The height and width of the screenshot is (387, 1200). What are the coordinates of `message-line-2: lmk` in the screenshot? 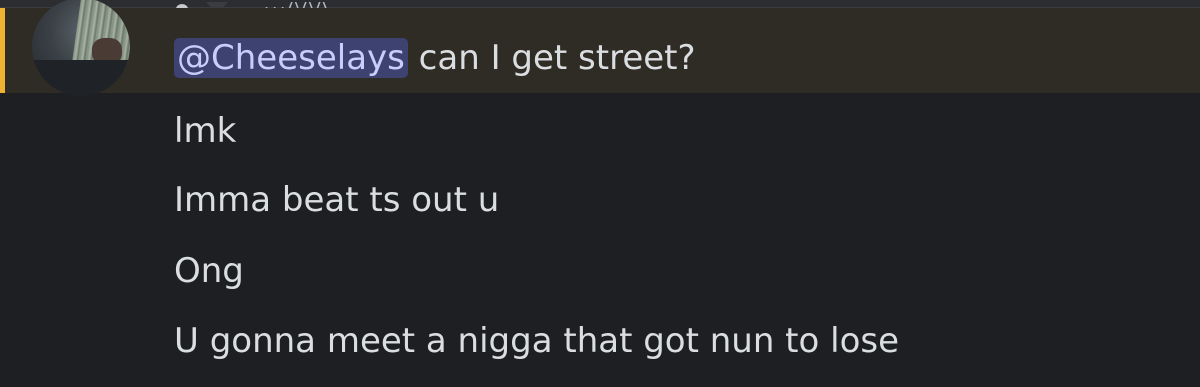 It's located at (205, 131).